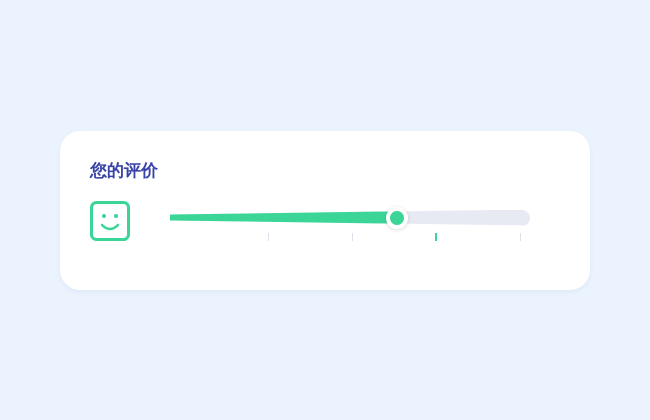 The height and width of the screenshot is (420, 650). Describe the element at coordinates (110, 220) in the screenshot. I see `smiley-icon` at that location.